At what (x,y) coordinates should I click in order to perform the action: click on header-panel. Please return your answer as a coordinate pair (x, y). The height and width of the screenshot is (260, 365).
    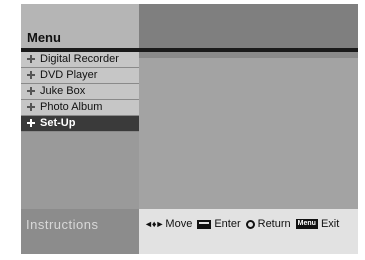
    Looking at the image, I should click on (248, 26).